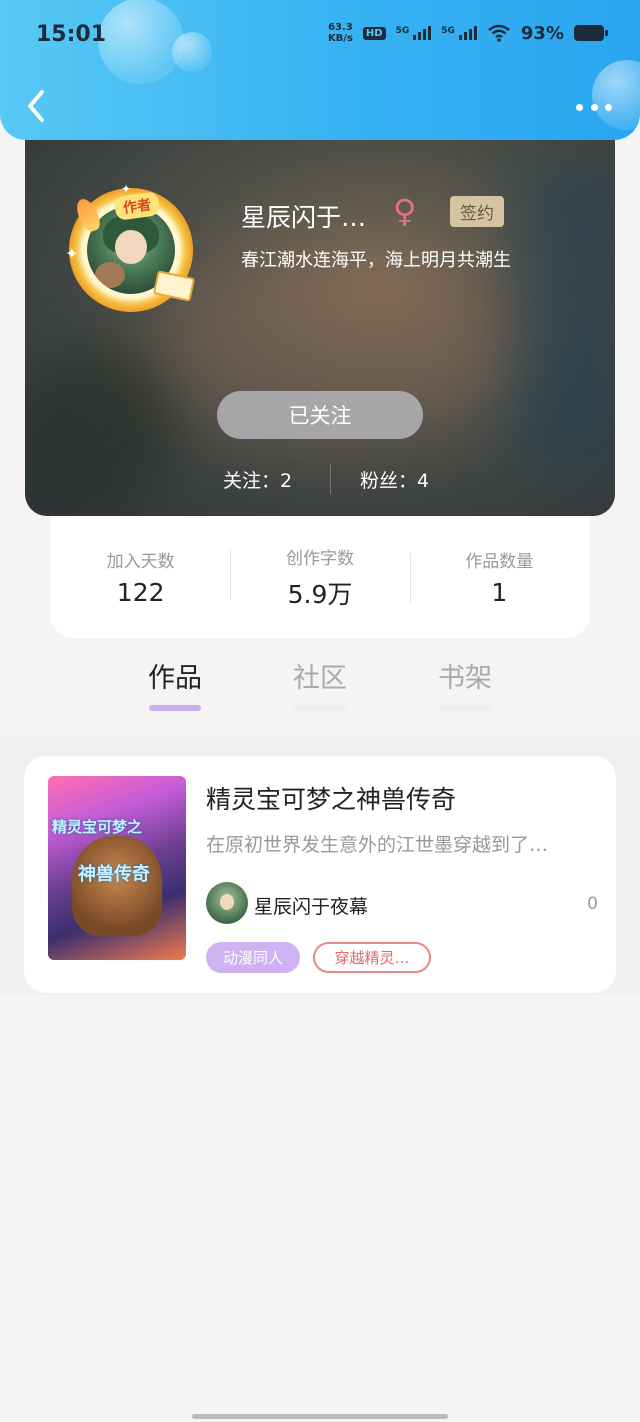  Describe the element at coordinates (330, 479) in the screenshot. I see `divider` at that location.